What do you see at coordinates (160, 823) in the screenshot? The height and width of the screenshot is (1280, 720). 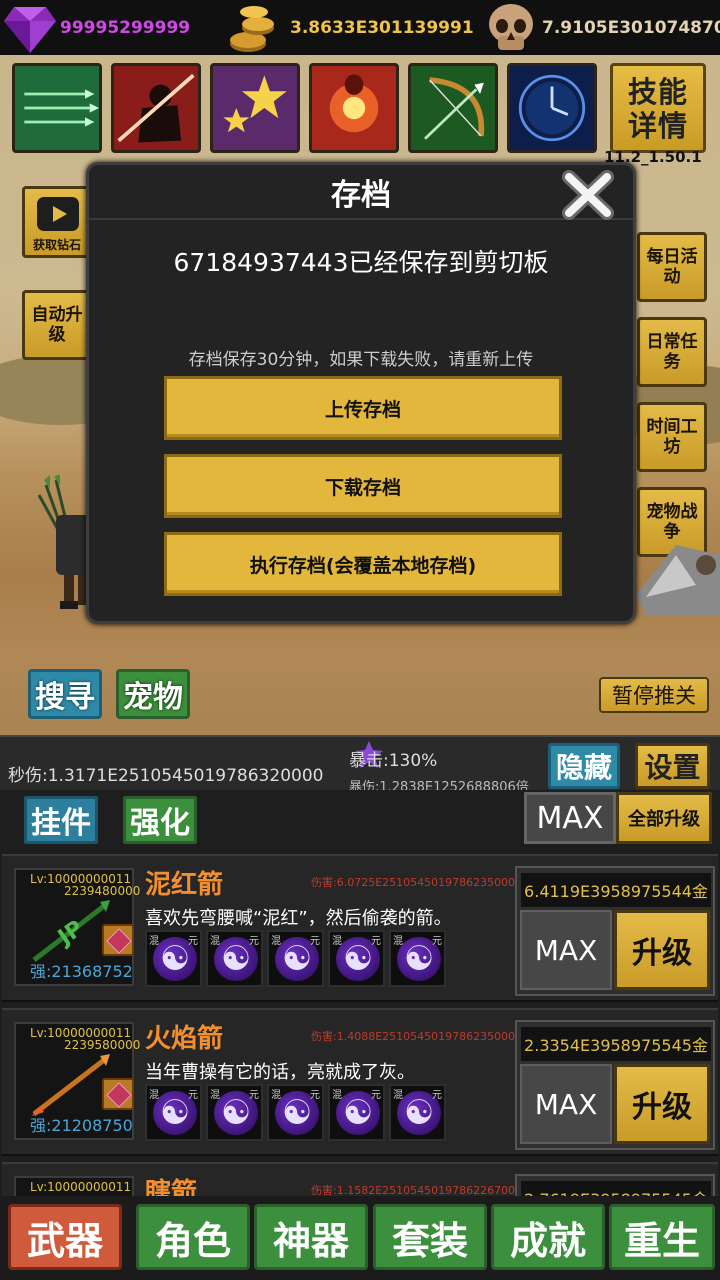 I see `tab-strengthen-label: 强化` at bounding box center [160, 823].